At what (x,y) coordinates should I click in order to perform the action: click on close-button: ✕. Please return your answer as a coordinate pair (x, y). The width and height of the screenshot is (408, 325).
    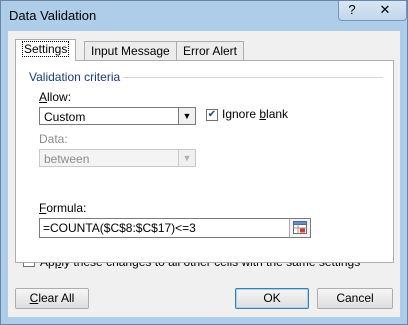
    Looking at the image, I should click on (385, 11).